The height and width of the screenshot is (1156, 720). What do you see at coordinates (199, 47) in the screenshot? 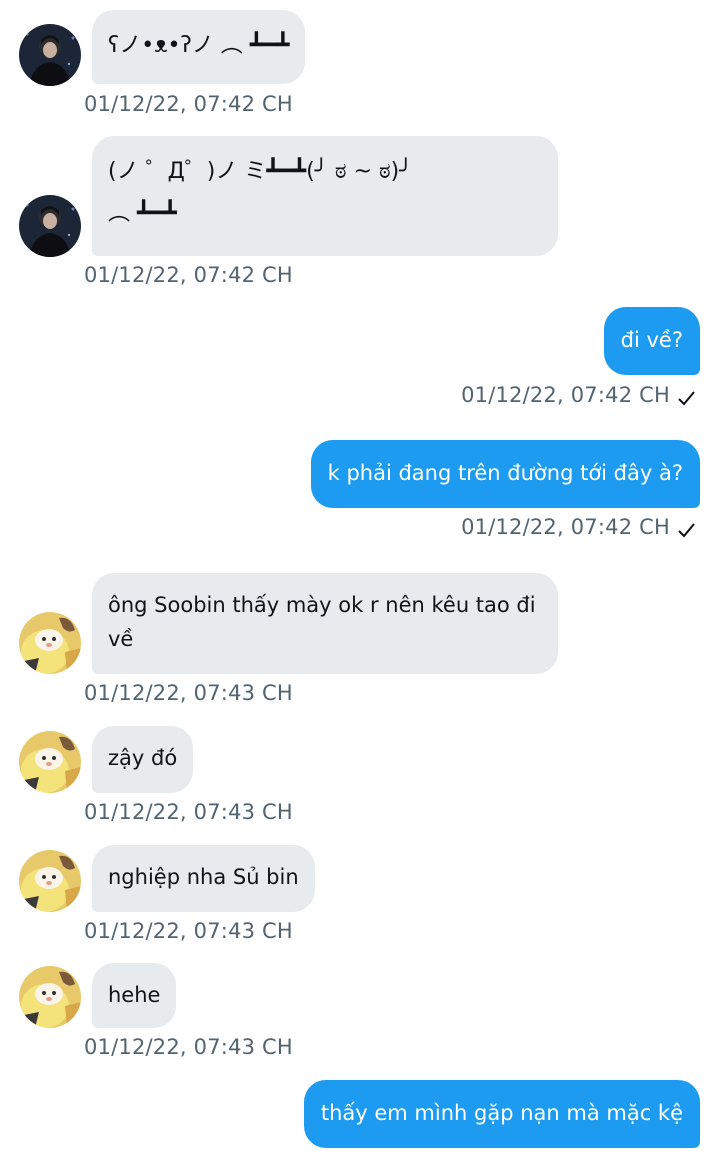
I see `message-bubble: ʕノ•ᴥ•ʔノ ︵ ┻━┻` at bounding box center [199, 47].